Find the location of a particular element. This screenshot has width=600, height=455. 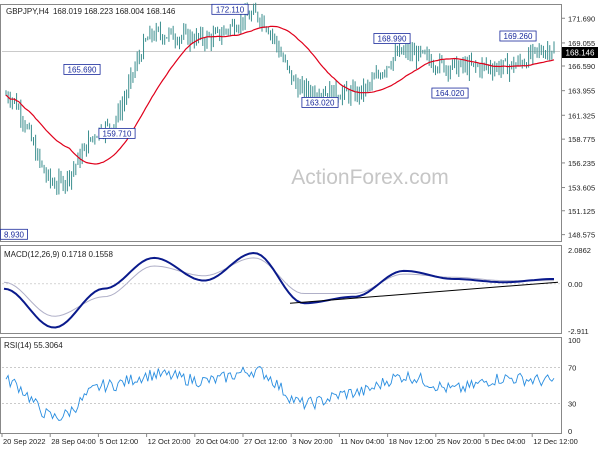

price-annotation-label: 159.710 is located at coordinates (117, 133).